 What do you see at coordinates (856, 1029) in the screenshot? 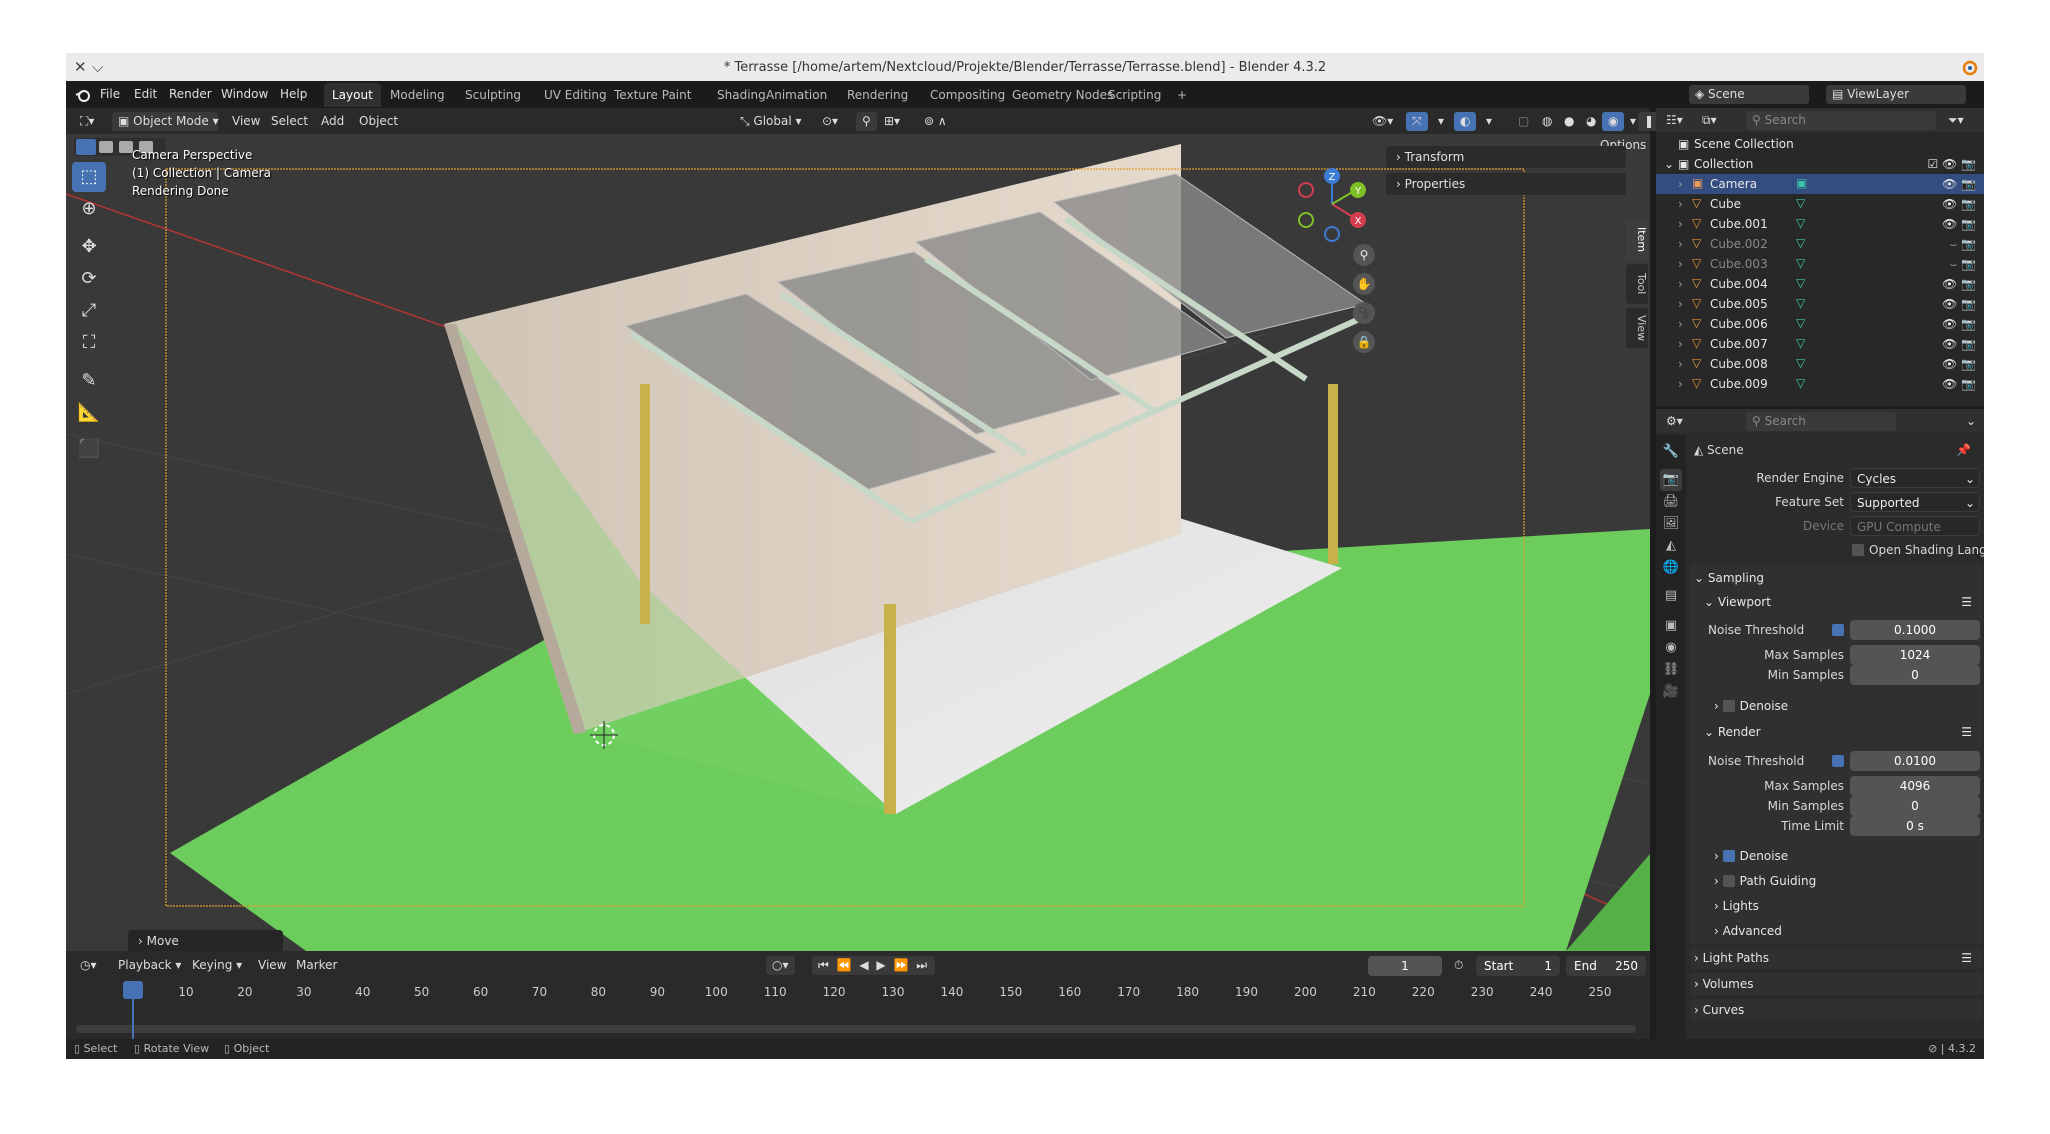
I see `timeline-scrollbar` at bounding box center [856, 1029].